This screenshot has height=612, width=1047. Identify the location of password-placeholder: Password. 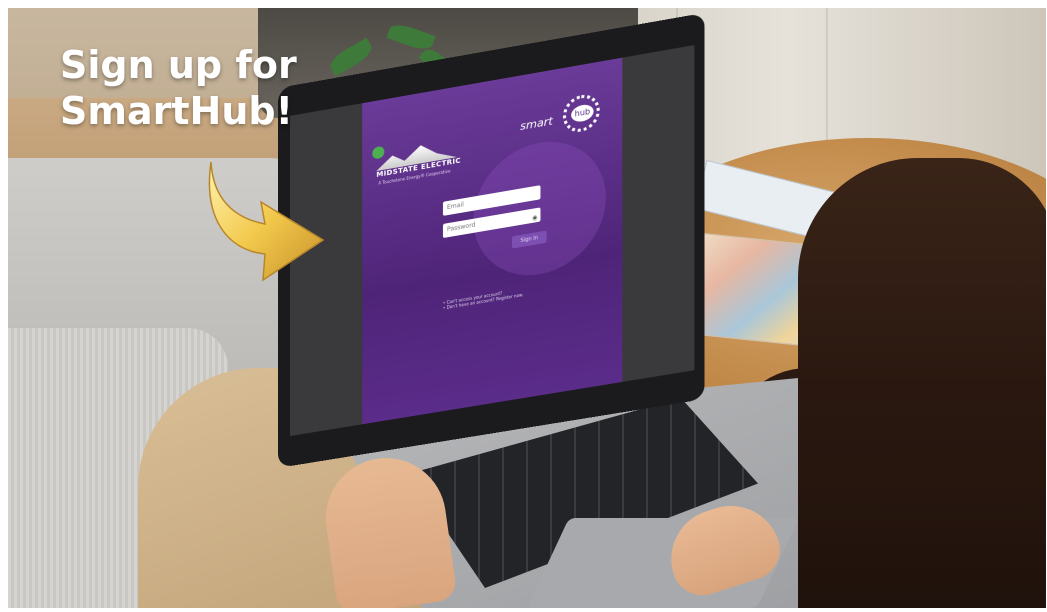
(461, 227).